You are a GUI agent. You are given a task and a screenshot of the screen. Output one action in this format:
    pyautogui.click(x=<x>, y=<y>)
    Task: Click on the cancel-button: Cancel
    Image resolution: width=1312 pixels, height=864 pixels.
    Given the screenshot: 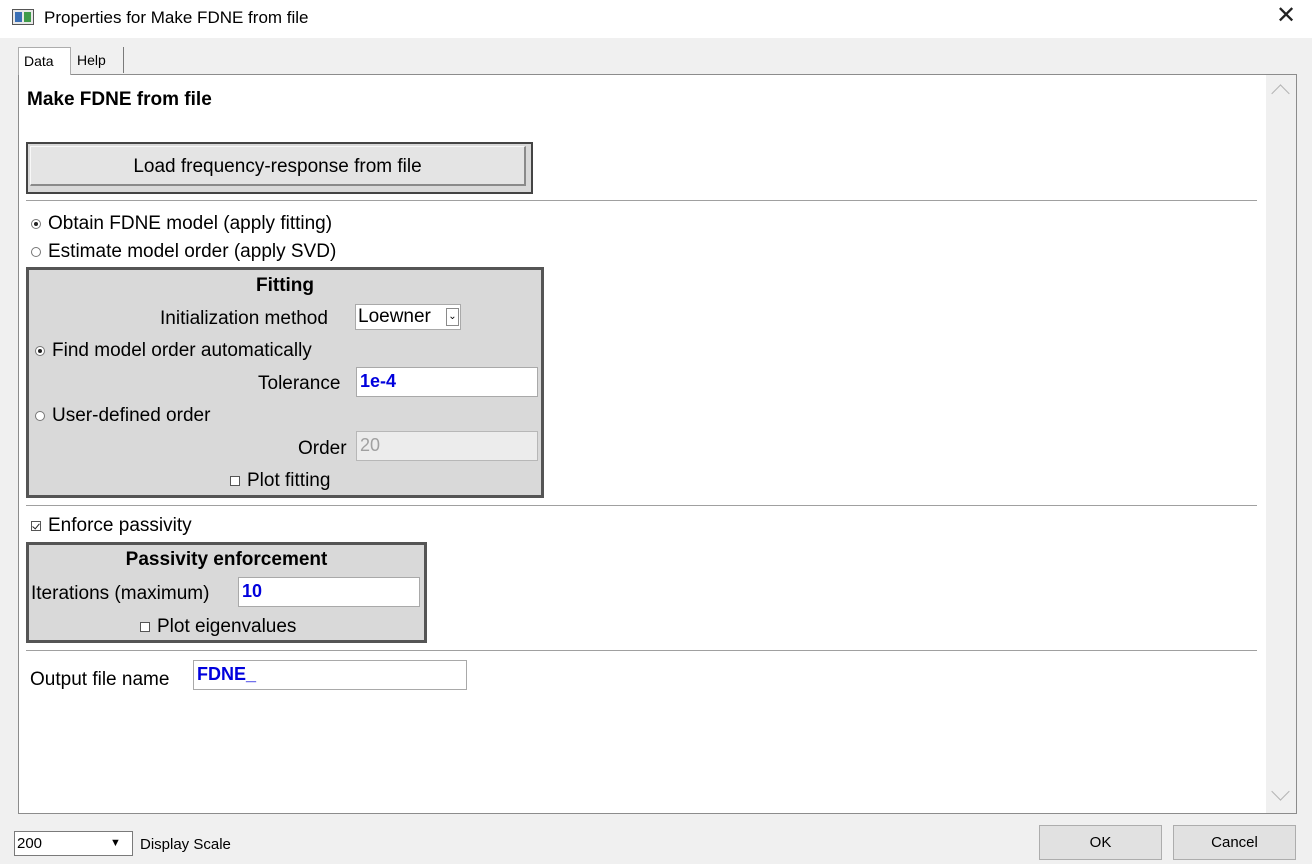 What is the action you would take?
    pyautogui.click(x=1234, y=842)
    